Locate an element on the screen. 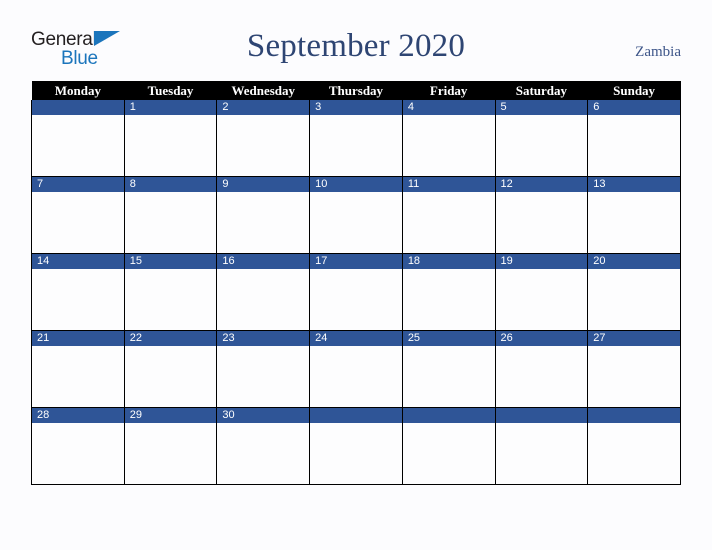 This screenshot has width=712, height=550. calendar-day-cell: 30 is located at coordinates (263, 446).